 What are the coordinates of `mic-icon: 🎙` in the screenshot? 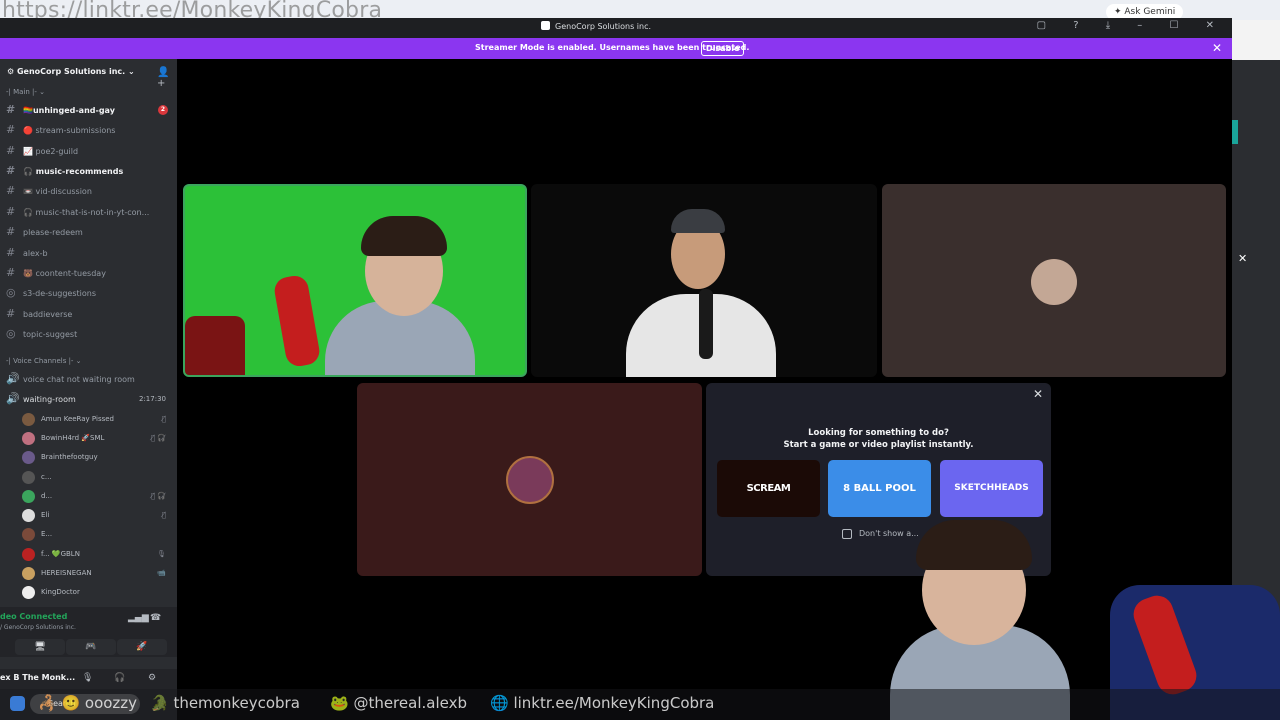 It's located at (87, 678).